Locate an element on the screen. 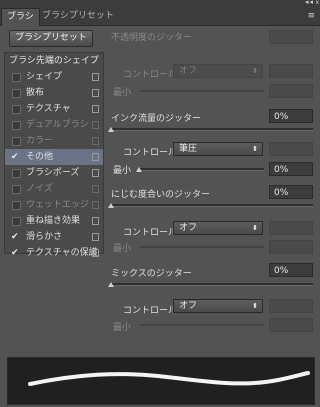  brush-preset-button: ブラシプリセット is located at coordinates (51, 38).